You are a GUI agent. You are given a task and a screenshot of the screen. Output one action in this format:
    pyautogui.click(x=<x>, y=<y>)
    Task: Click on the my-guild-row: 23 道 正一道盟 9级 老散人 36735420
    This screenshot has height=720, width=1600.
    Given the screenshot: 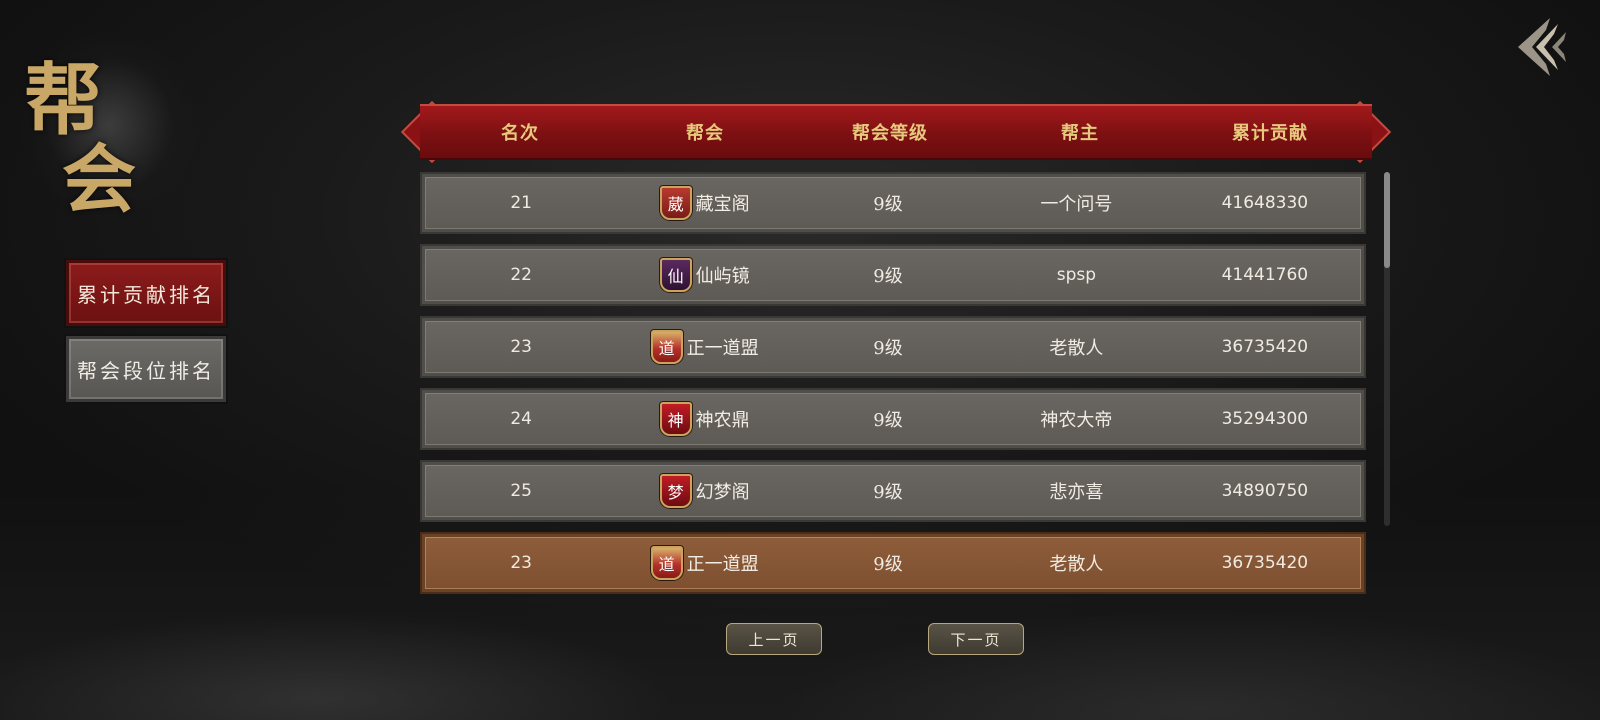 What is the action you would take?
    pyautogui.click(x=893, y=563)
    